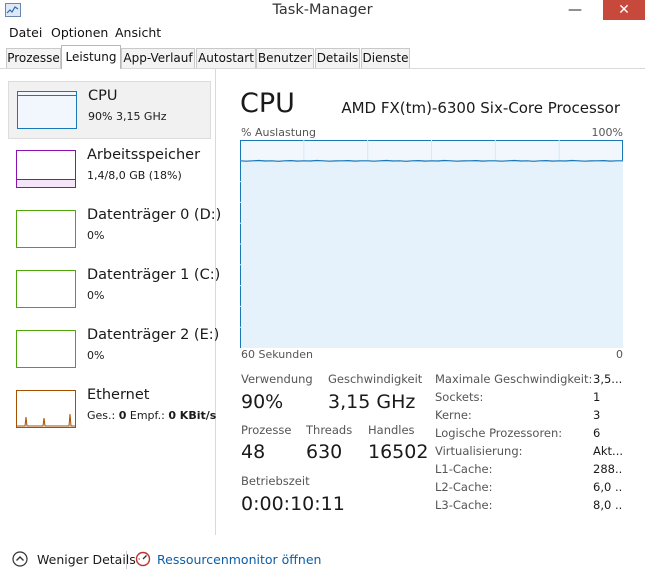  Describe the element at coordinates (267, 103) in the screenshot. I see `page-title: CPU` at that location.